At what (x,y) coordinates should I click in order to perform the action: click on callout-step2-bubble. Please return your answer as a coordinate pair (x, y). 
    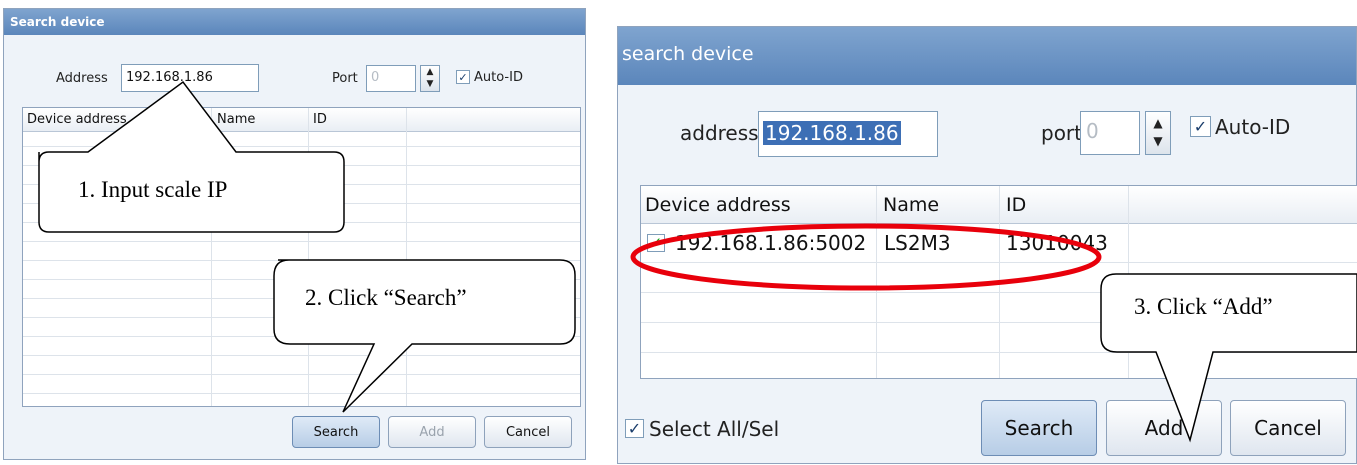
    Looking at the image, I should click on (424, 336).